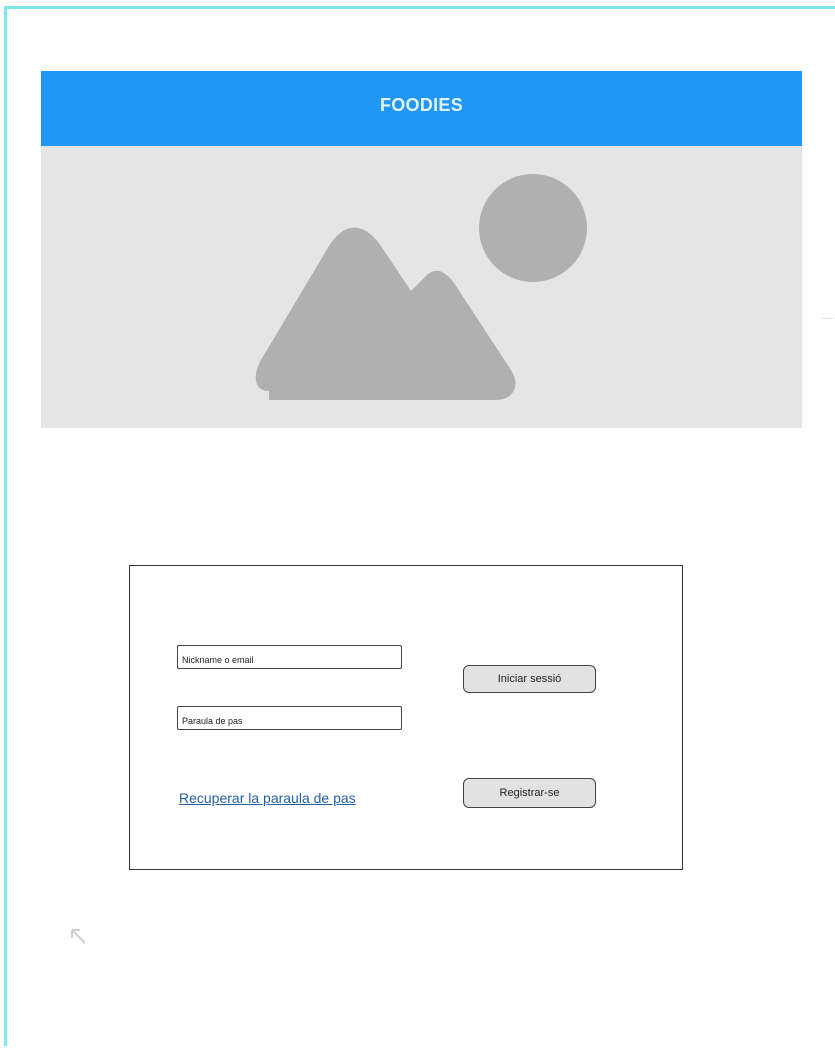 The image size is (835, 1050). What do you see at coordinates (421, 105) in the screenshot?
I see `app-title: FOODIES` at bounding box center [421, 105].